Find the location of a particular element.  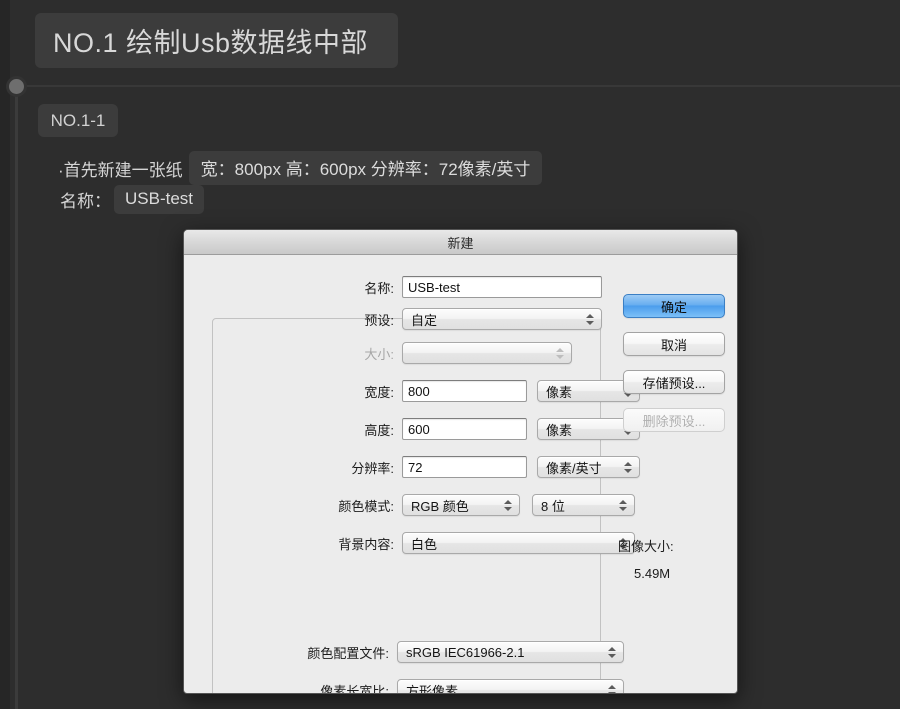

background-label: 背景内容: is located at coordinates (366, 544).